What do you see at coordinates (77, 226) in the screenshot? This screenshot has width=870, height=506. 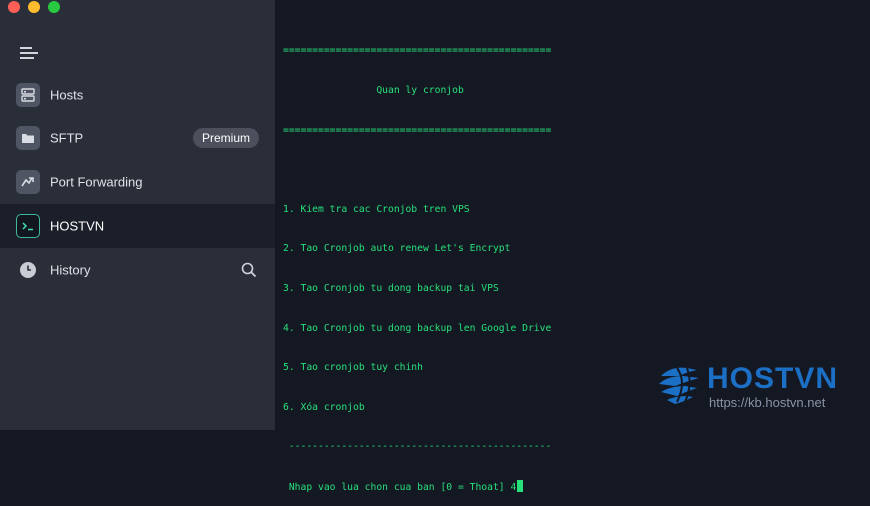 I see `sidebar-item-label: HOSTVN` at bounding box center [77, 226].